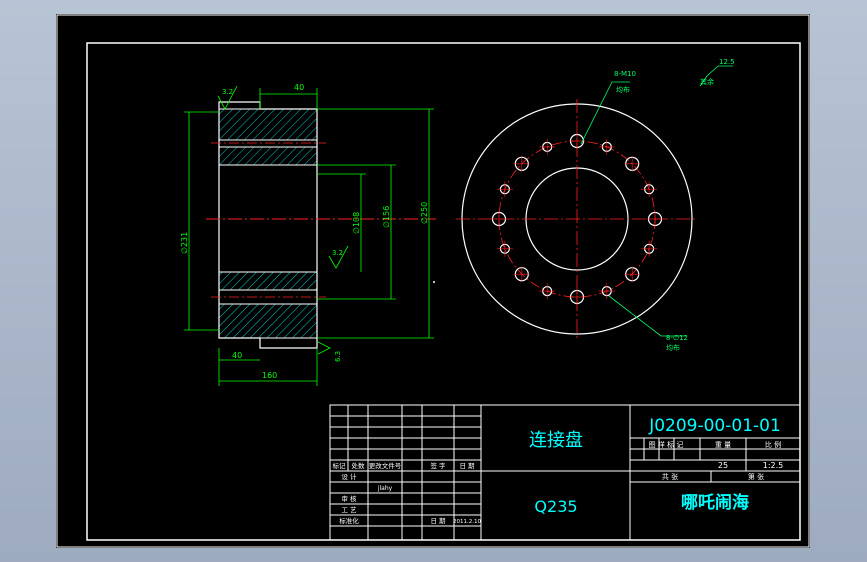 Image resolution: width=867 pixels, height=562 pixels. What do you see at coordinates (356, 223) in the screenshot?
I see `dim-bore: ∅108` at bounding box center [356, 223].